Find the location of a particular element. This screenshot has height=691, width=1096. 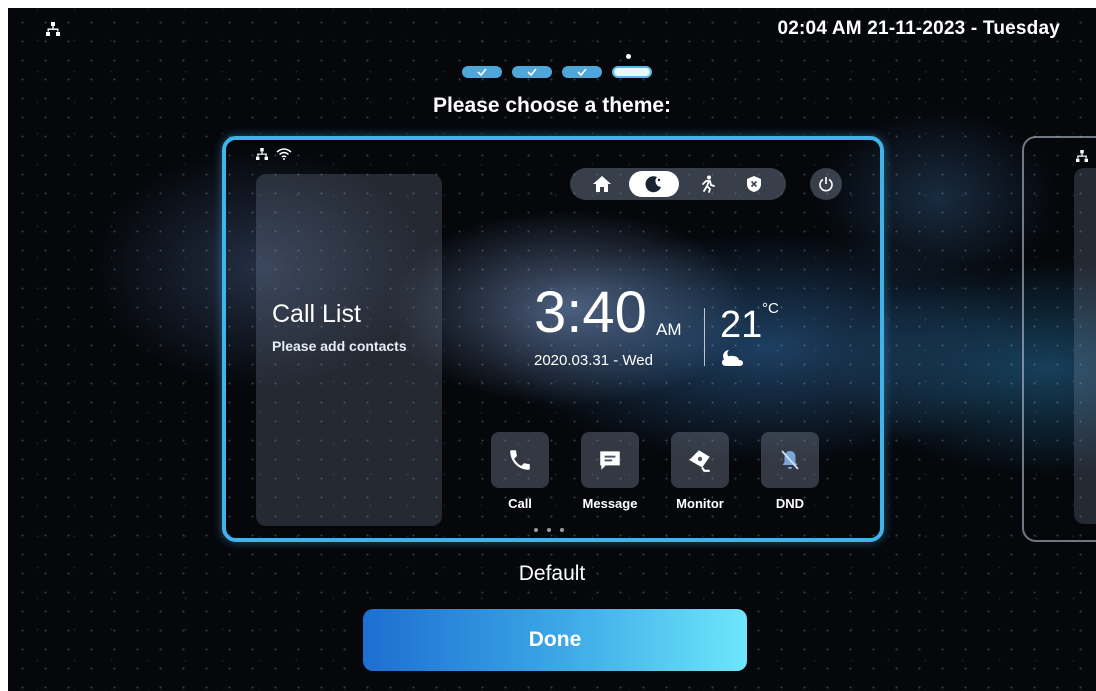

step-3-completed is located at coordinates (582, 72).